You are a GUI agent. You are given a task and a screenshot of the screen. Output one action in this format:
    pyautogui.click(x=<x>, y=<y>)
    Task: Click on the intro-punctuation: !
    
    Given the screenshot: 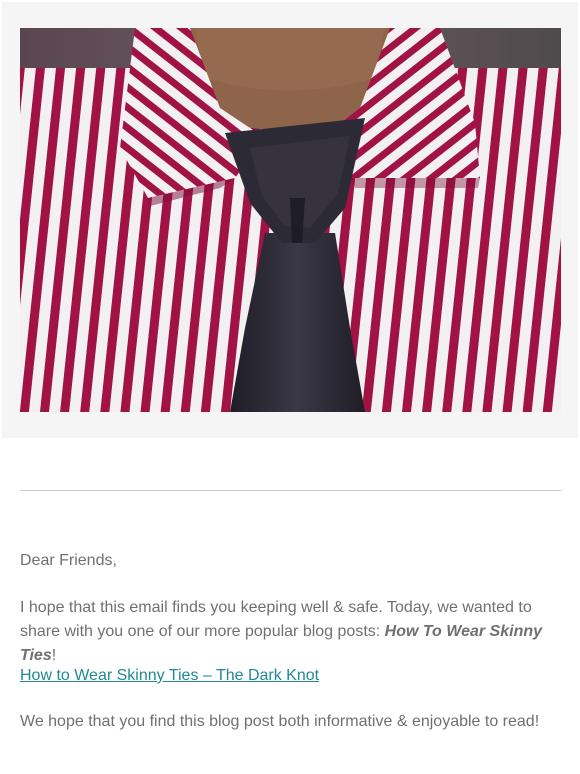 What is the action you would take?
    pyautogui.click(x=54, y=655)
    